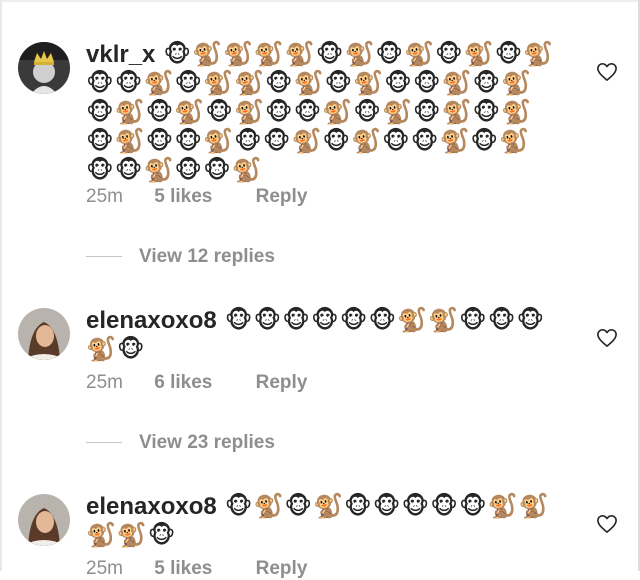 The image size is (640, 580). What do you see at coordinates (183, 383) in the screenshot?
I see `likes-count-link: 6 likes` at bounding box center [183, 383].